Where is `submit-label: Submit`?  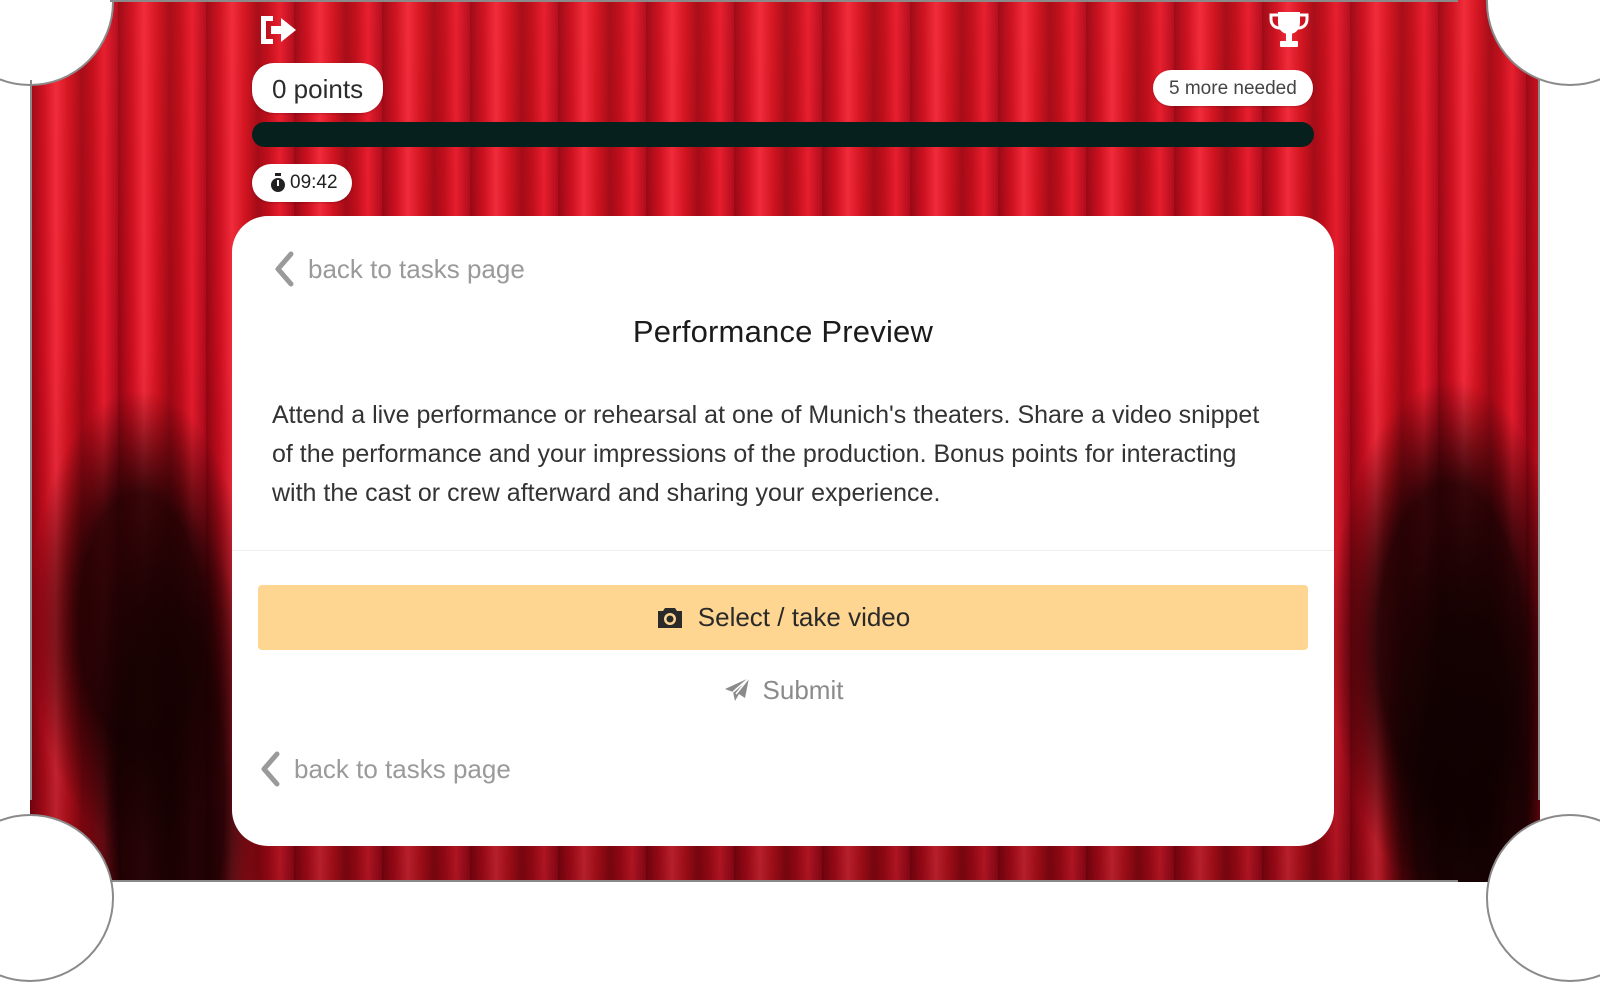 submit-label: Submit is located at coordinates (803, 689).